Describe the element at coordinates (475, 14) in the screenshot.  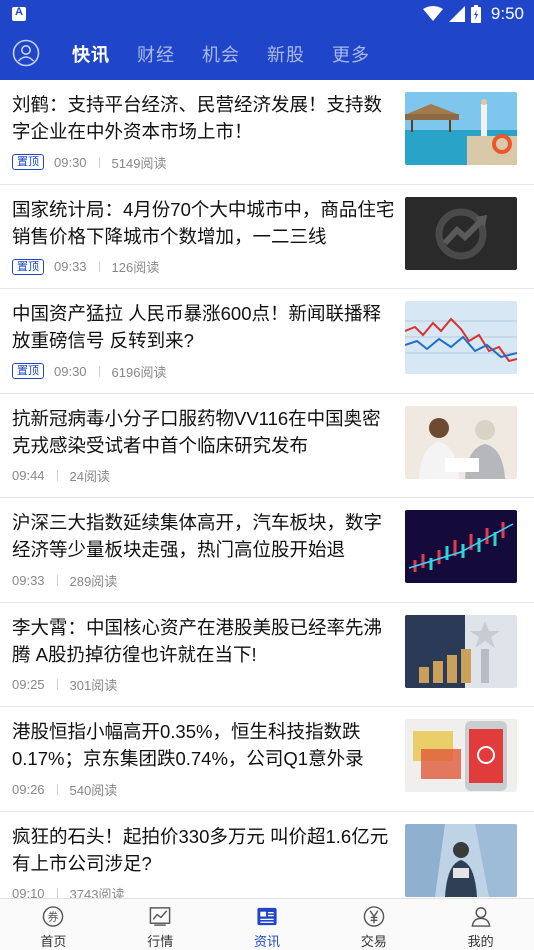
I see `battery-icon` at that location.